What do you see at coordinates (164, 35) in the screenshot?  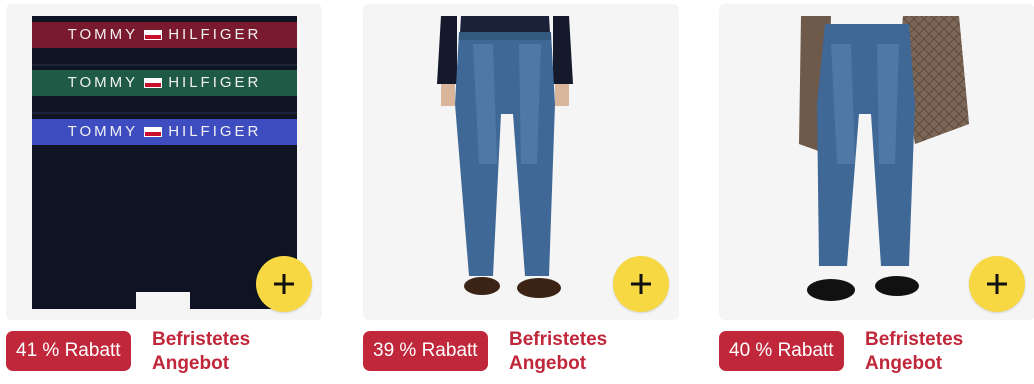 I see `waistband-red: TOMMY HILFIGER` at bounding box center [164, 35].